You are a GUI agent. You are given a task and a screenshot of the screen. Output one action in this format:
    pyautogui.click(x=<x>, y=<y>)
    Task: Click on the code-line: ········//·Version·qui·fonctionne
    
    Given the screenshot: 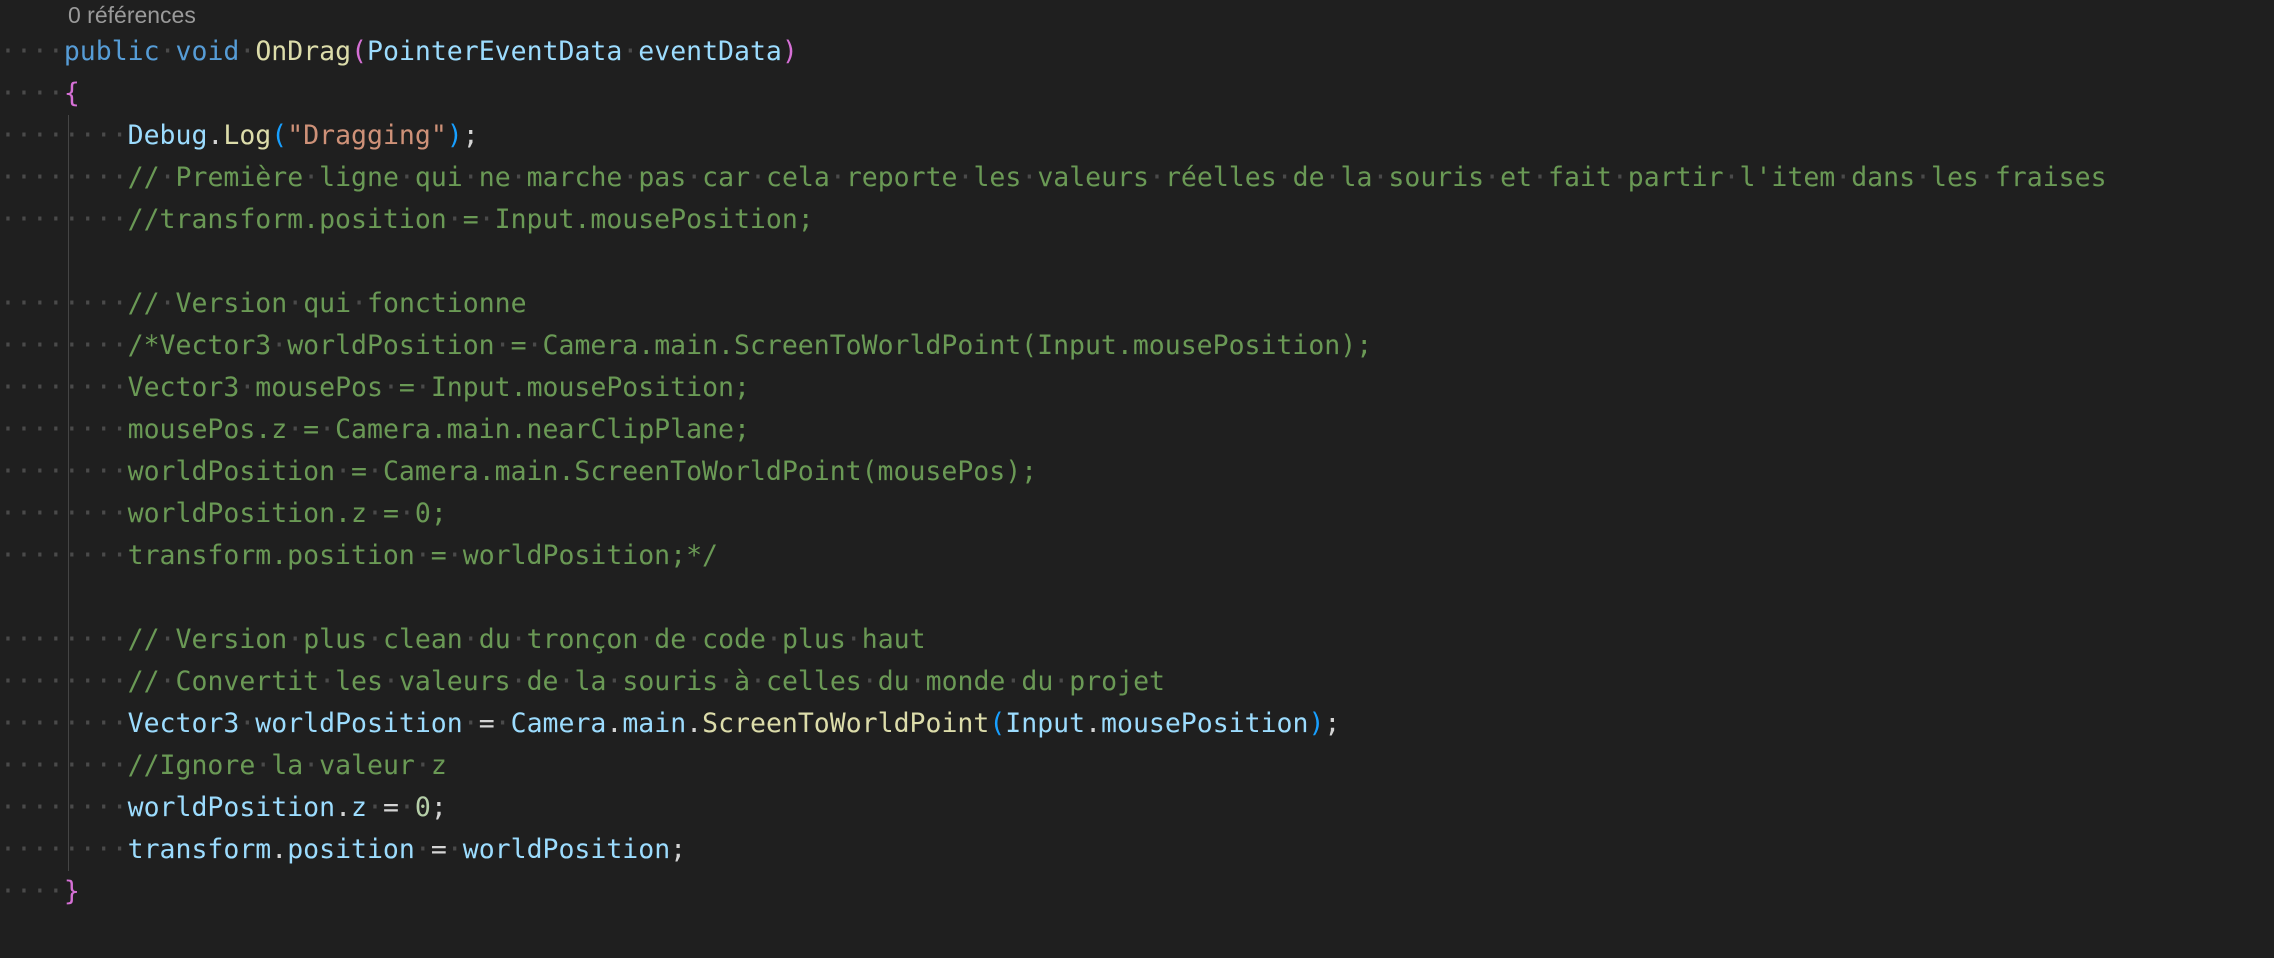 What is the action you would take?
    pyautogui.click(x=263, y=304)
    